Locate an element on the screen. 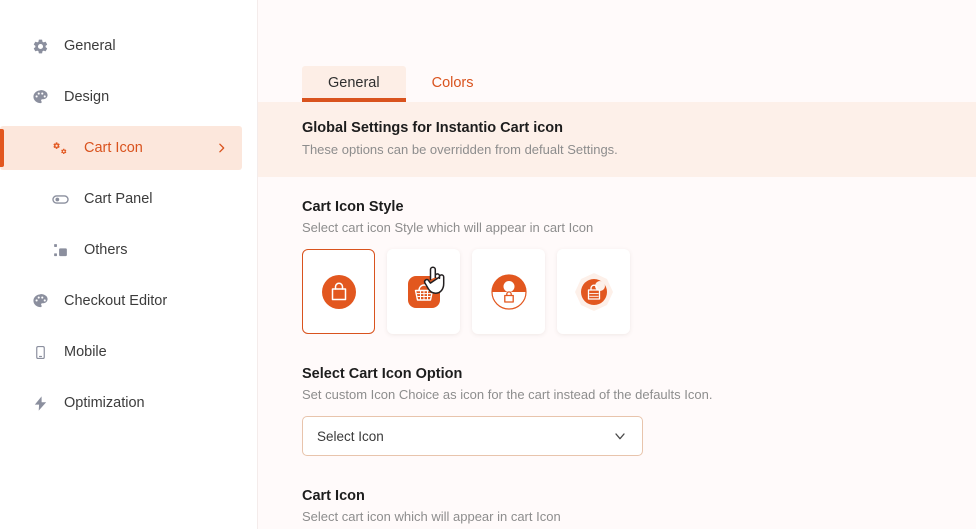  circle-bag-icon is located at coordinates (338, 291).